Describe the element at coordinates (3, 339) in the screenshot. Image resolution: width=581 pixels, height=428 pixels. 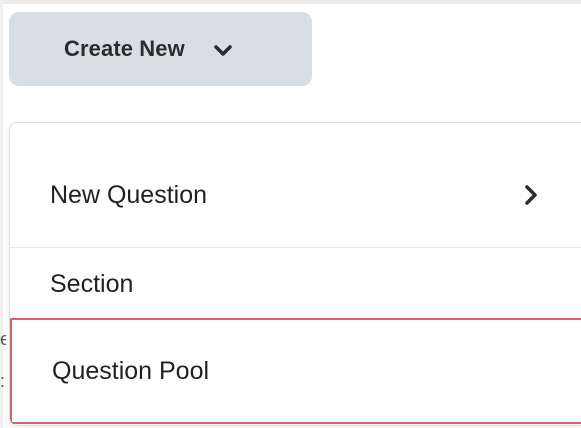
I see `partial-background-glyph: e` at that location.